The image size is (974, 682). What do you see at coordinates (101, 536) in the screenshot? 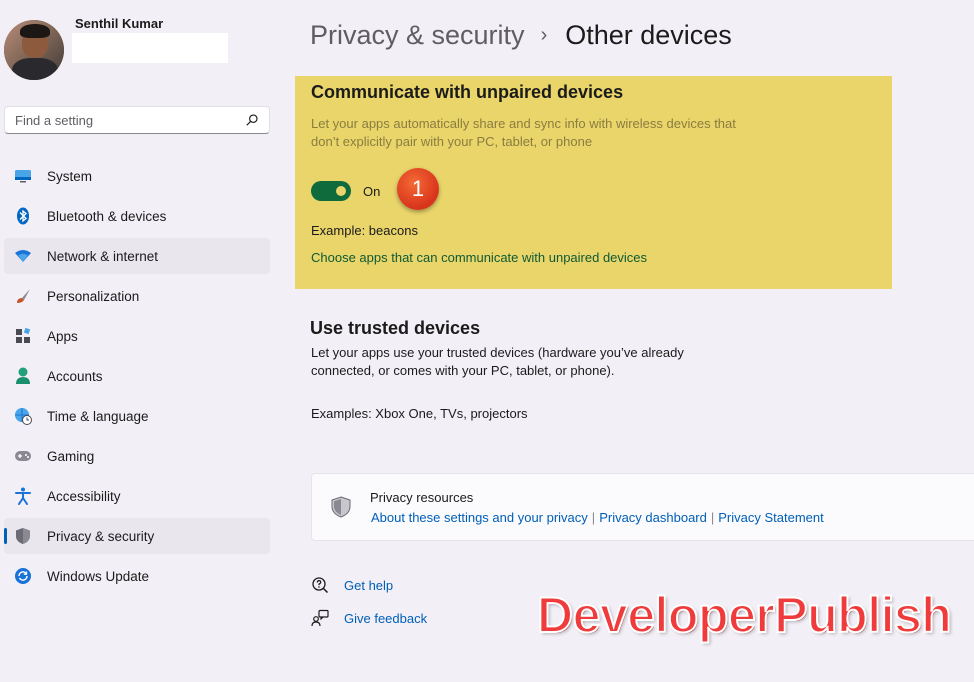
I see `sidebar-item-label: Privacy & security` at bounding box center [101, 536].